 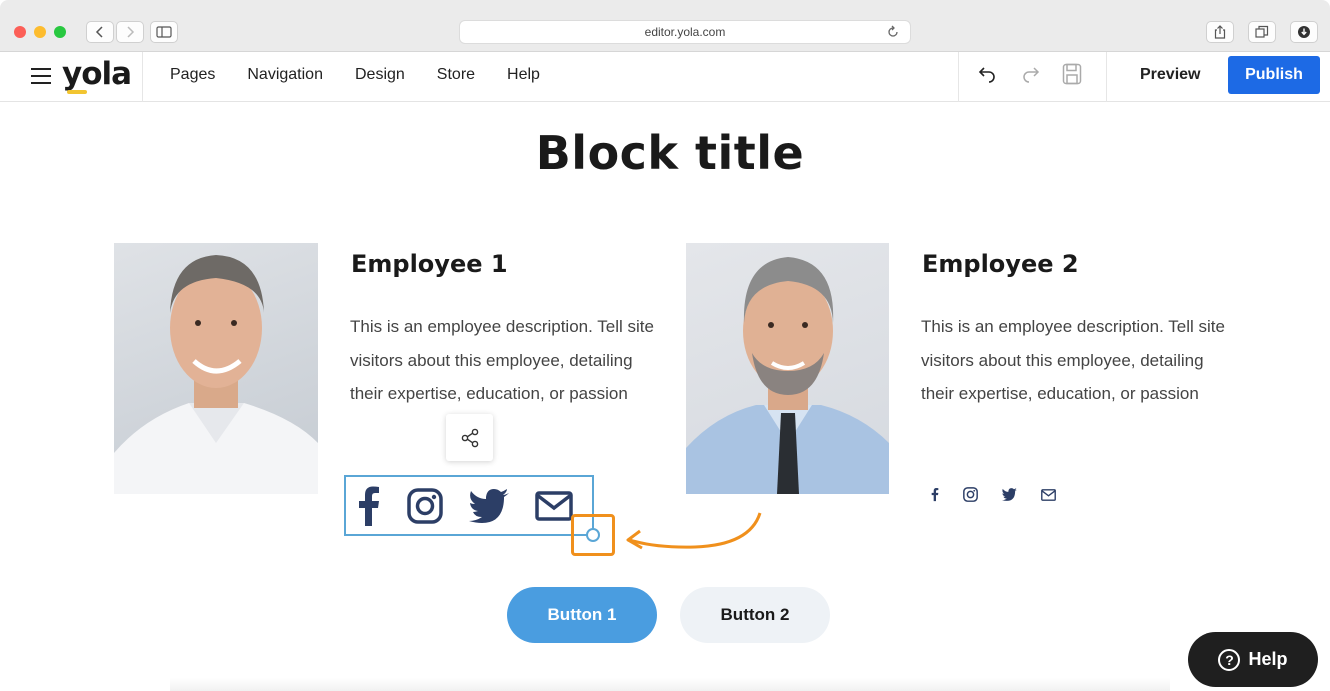 I want to click on employee-1-photo, so click(x=216, y=368).